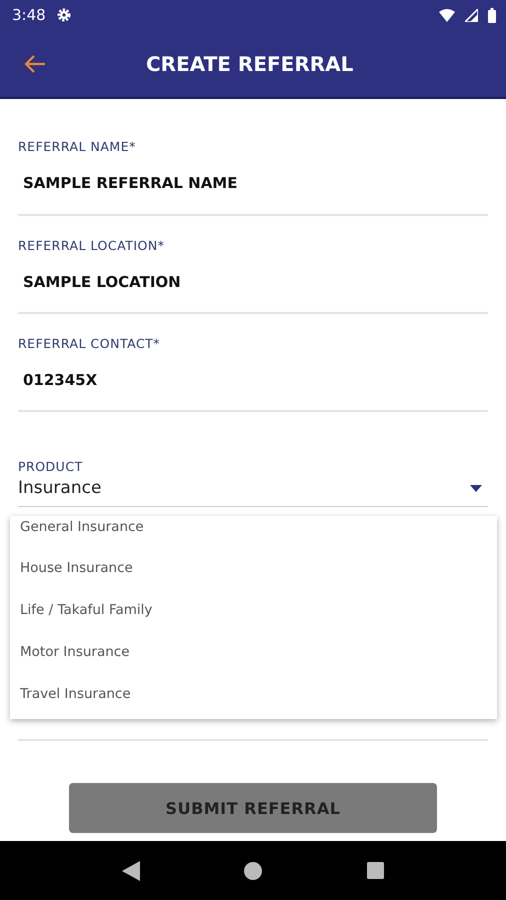 The height and width of the screenshot is (900, 506). What do you see at coordinates (102, 282) in the screenshot?
I see `field-value: SAMPLE LOCATION` at bounding box center [102, 282].